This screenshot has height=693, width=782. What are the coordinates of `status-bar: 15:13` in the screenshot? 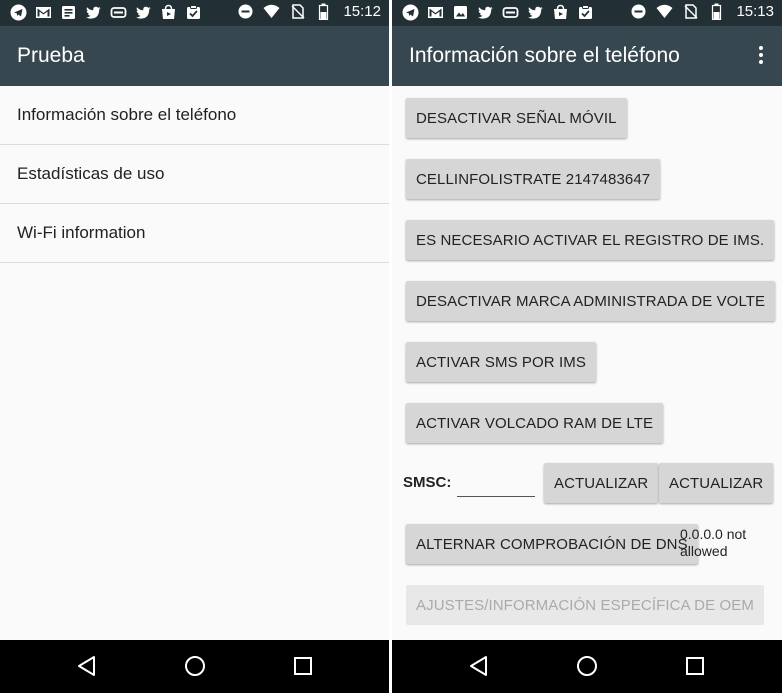 It's located at (587, 13).